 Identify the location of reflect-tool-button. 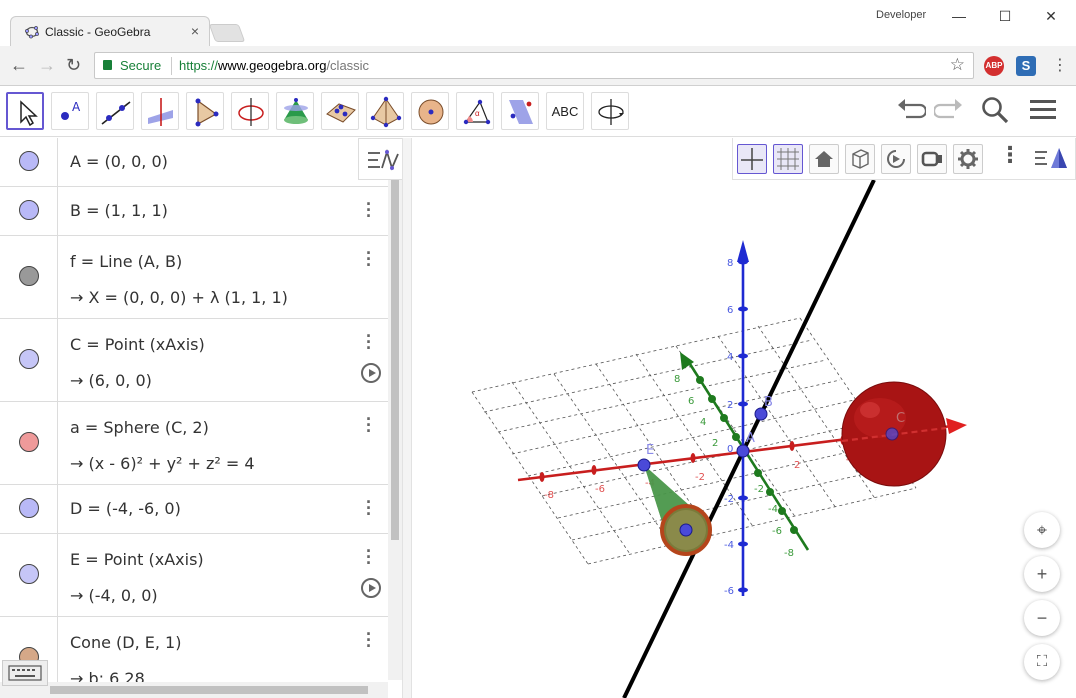
(520, 111).